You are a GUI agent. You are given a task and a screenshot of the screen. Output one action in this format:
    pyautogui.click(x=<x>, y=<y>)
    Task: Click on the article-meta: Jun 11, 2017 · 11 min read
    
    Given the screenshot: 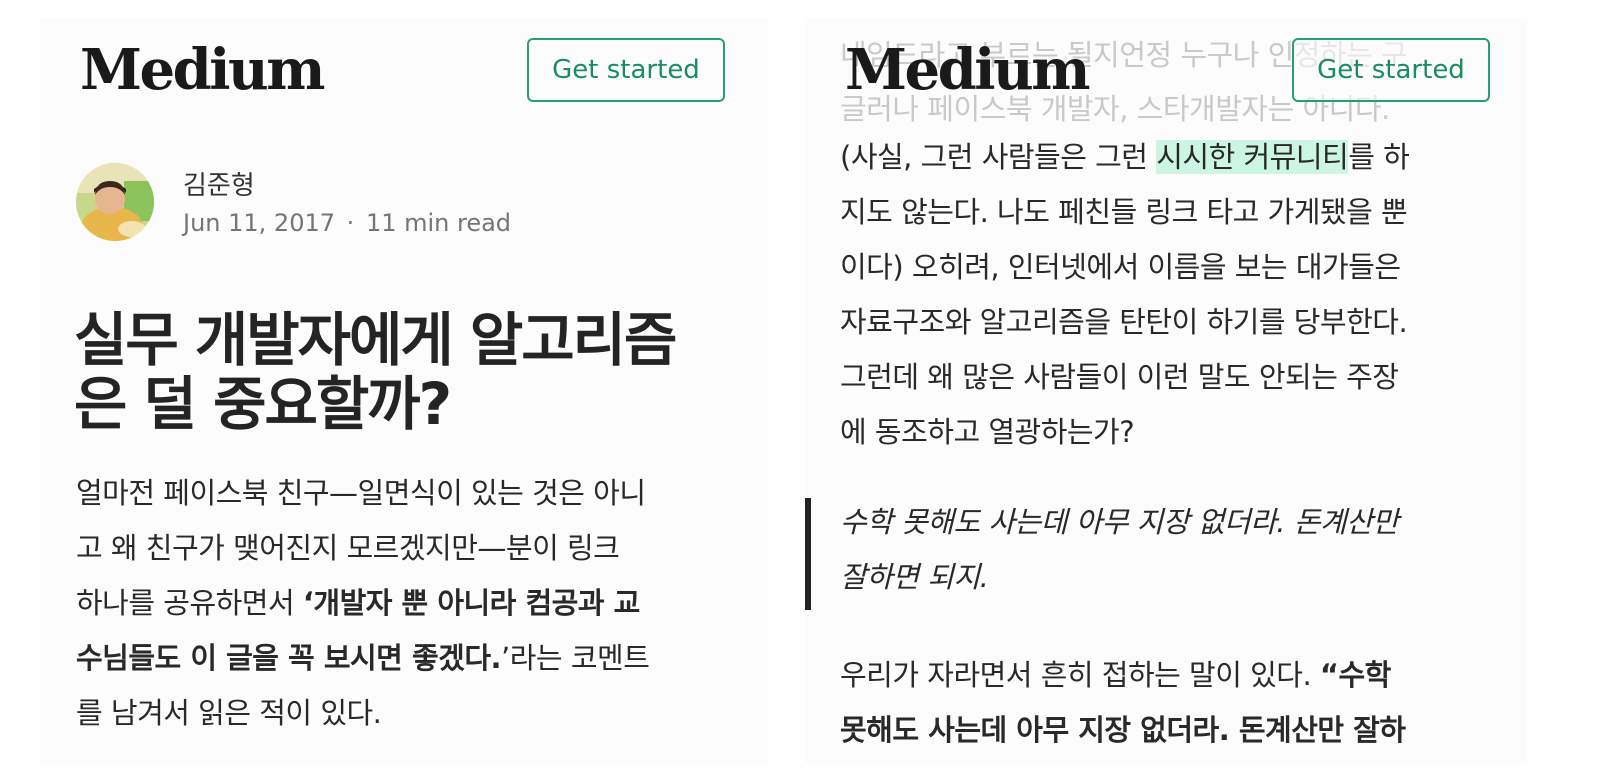 What is the action you would take?
    pyautogui.click(x=347, y=223)
    